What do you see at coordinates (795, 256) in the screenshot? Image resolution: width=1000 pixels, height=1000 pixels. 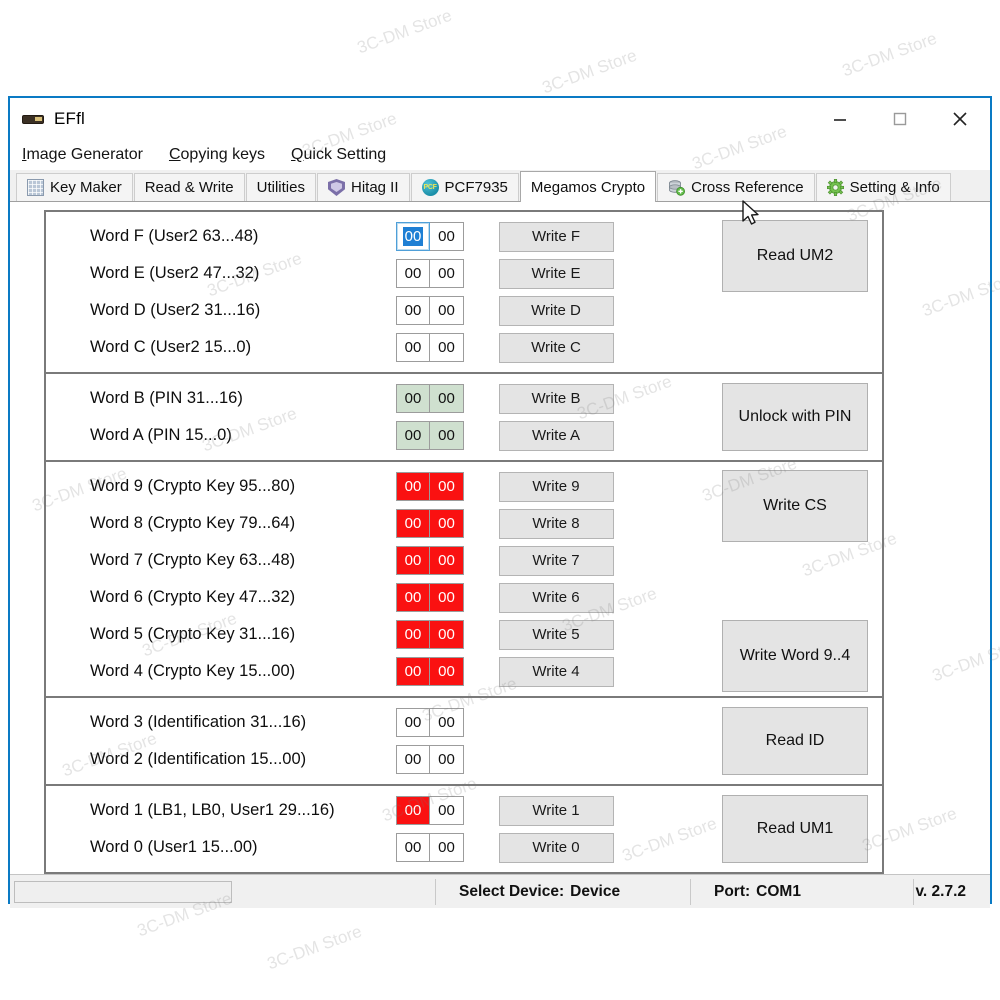 I see `action-button-read-um2: Read UM2` at bounding box center [795, 256].